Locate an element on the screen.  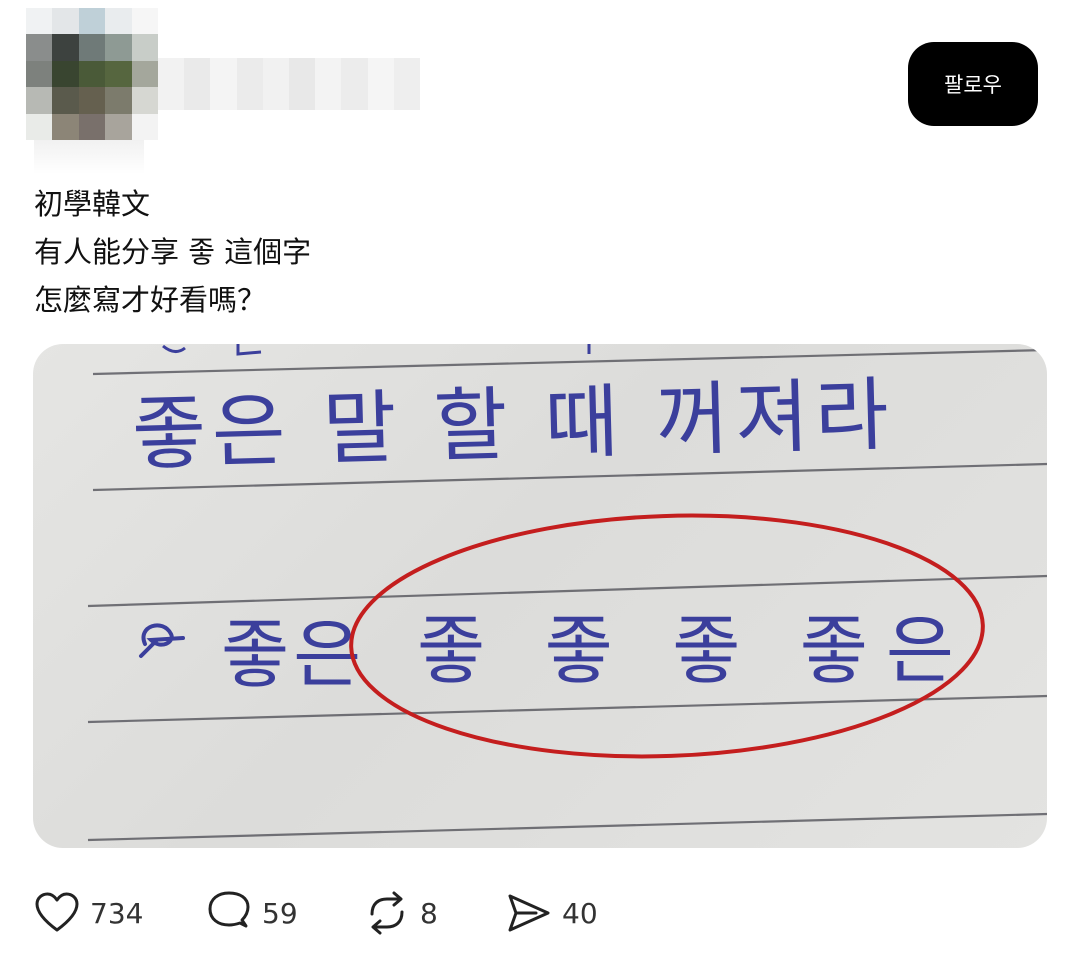
action-bar: 734 59 8 40 is located at coordinates (384, 913).